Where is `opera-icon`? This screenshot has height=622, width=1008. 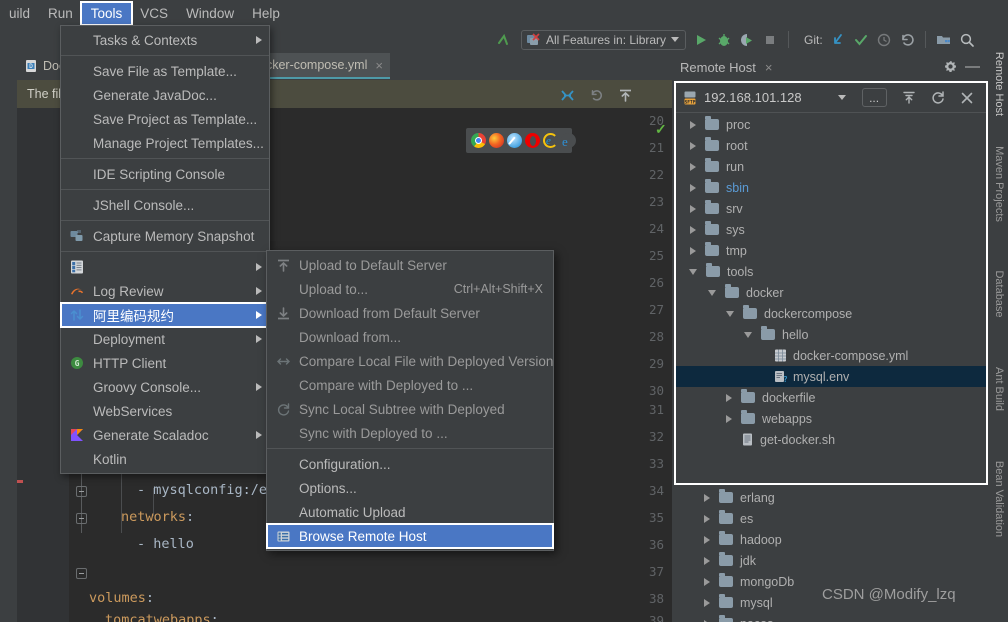 opera-icon is located at coordinates (532, 140).